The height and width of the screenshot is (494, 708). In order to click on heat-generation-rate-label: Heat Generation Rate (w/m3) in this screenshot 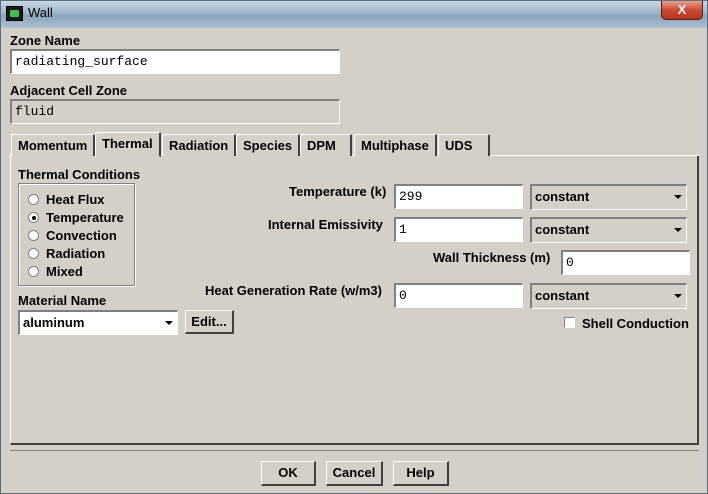, I will do `click(293, 290)`.